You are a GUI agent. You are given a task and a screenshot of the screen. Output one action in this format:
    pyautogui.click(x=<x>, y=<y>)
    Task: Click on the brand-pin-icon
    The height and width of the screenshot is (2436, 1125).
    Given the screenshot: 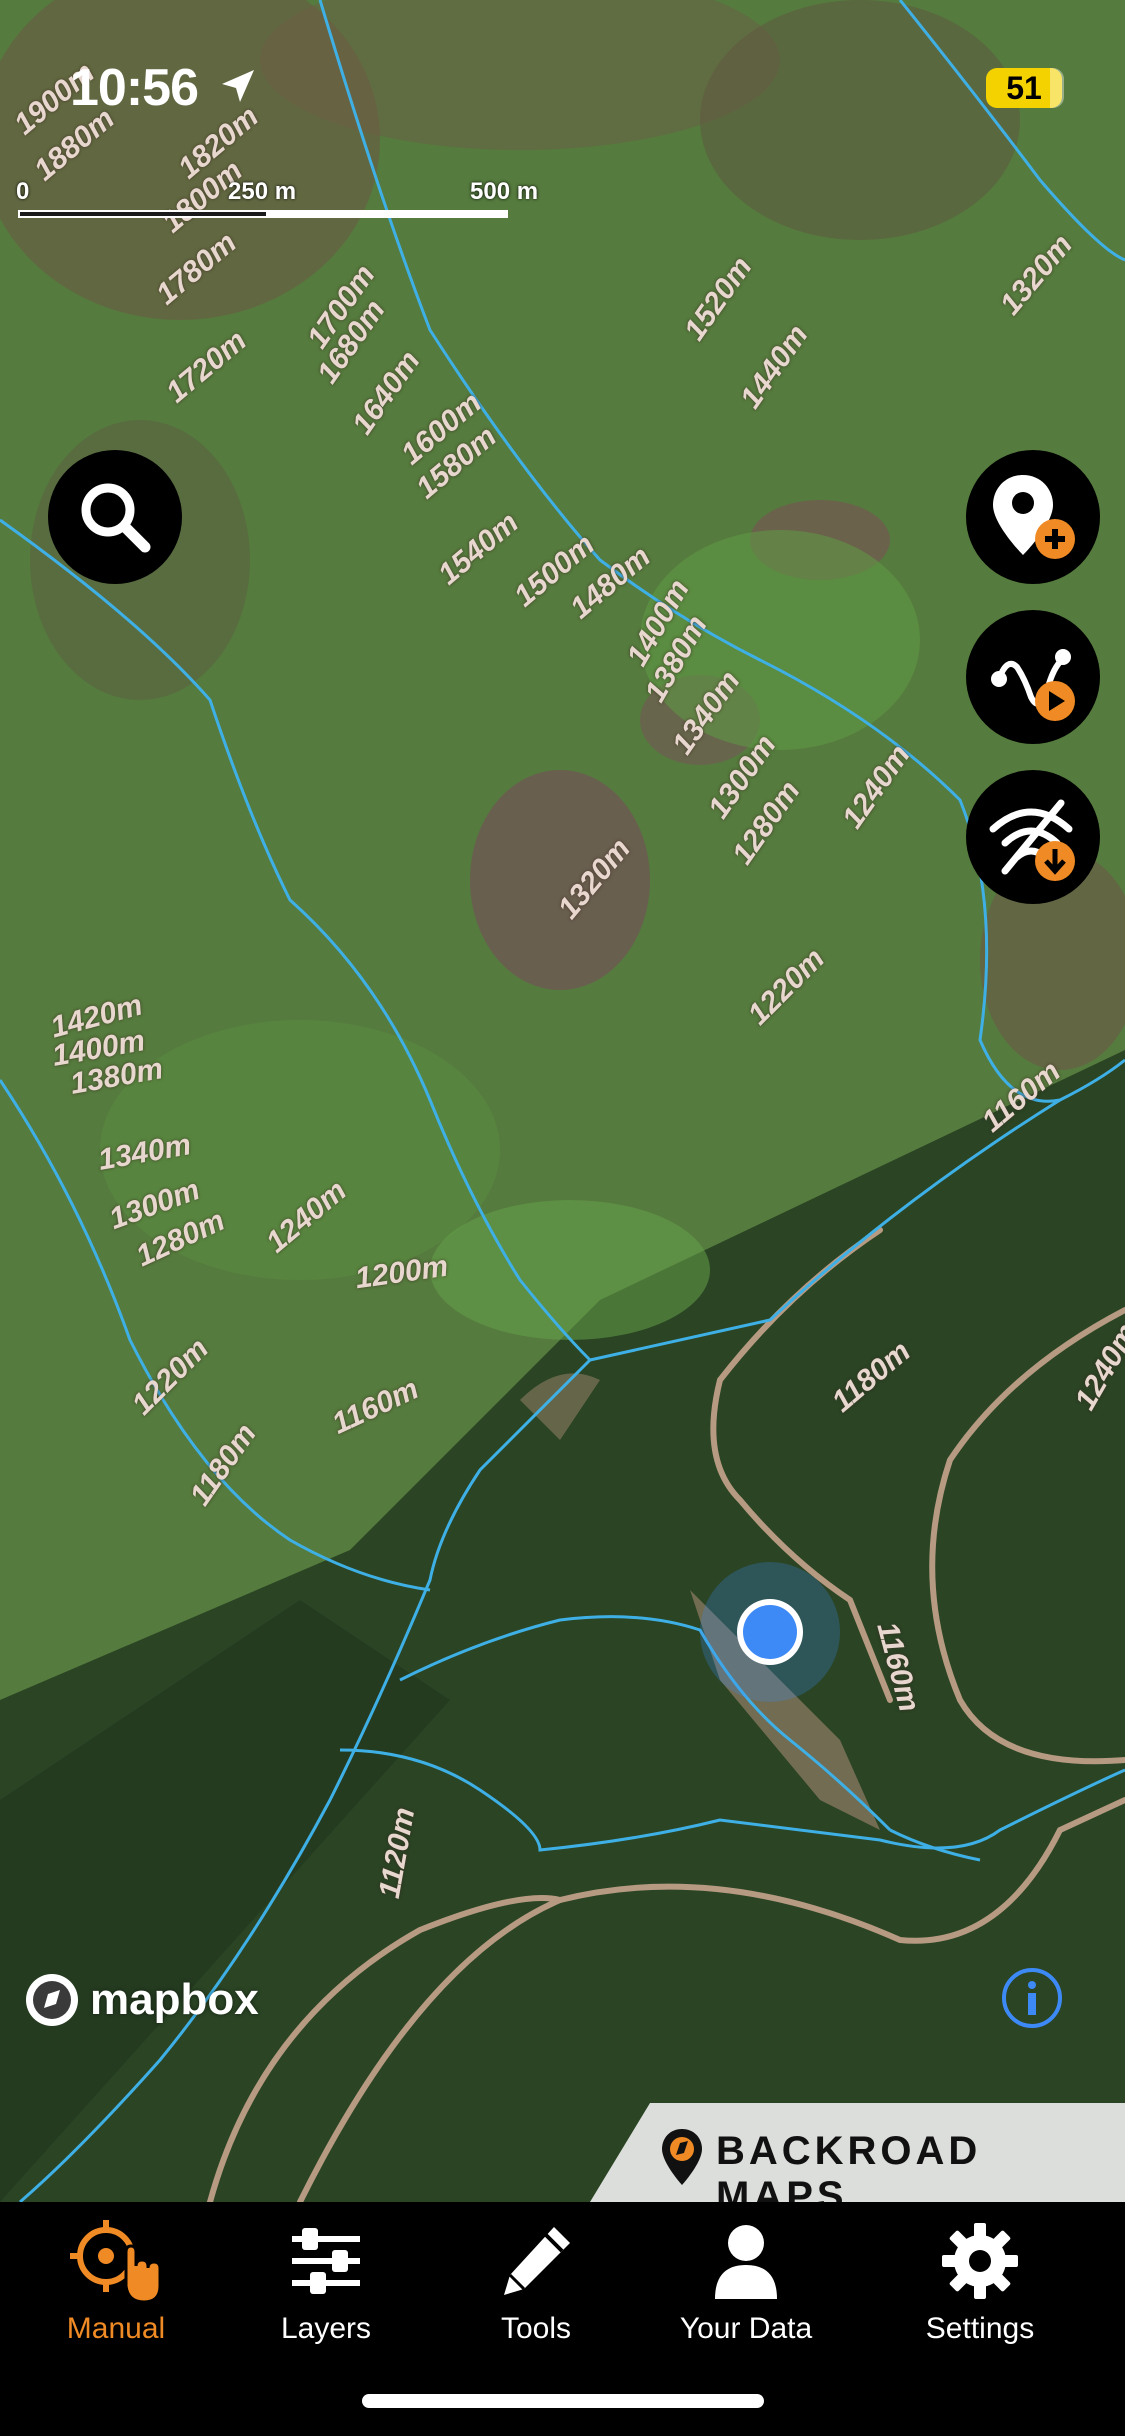 What is the action you would take?
    pyautogui.click(x=682, y=2157)
    